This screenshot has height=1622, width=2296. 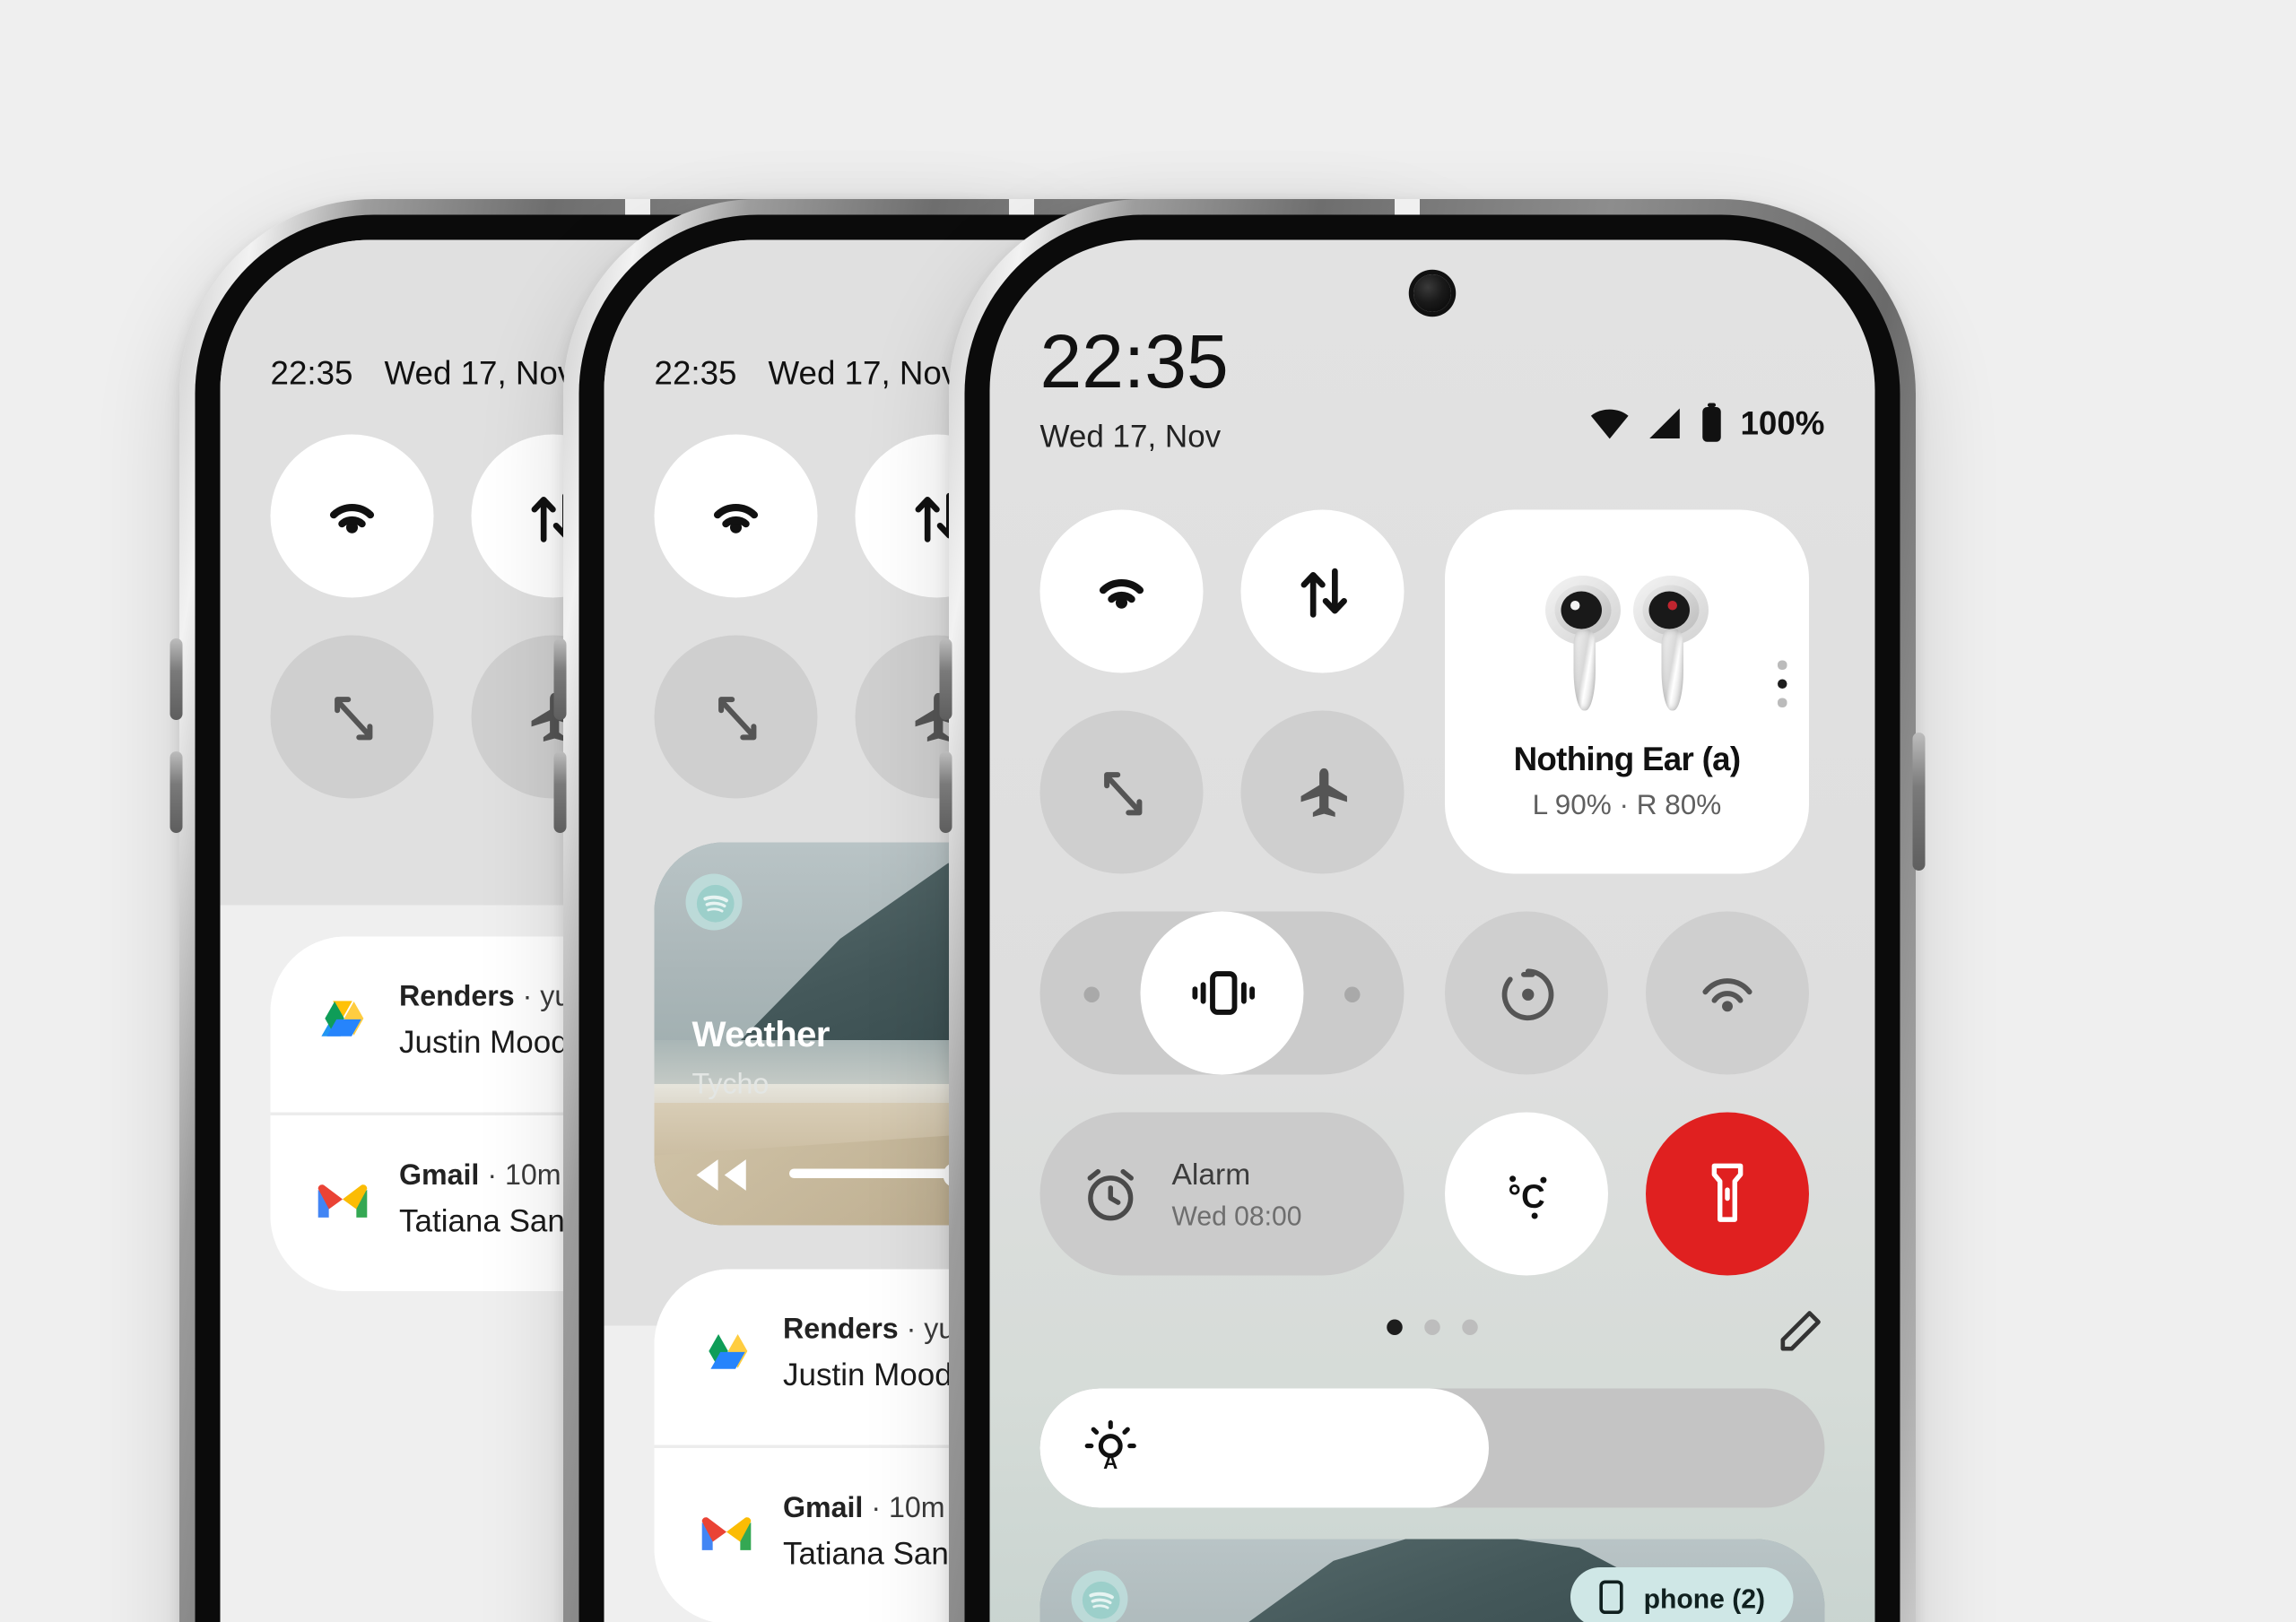 What do you see at coordinates (1627, 803) in the screenshot?
I see `earbuds-battery: L 90% · R 80%` at bounding box center [1627, 803].